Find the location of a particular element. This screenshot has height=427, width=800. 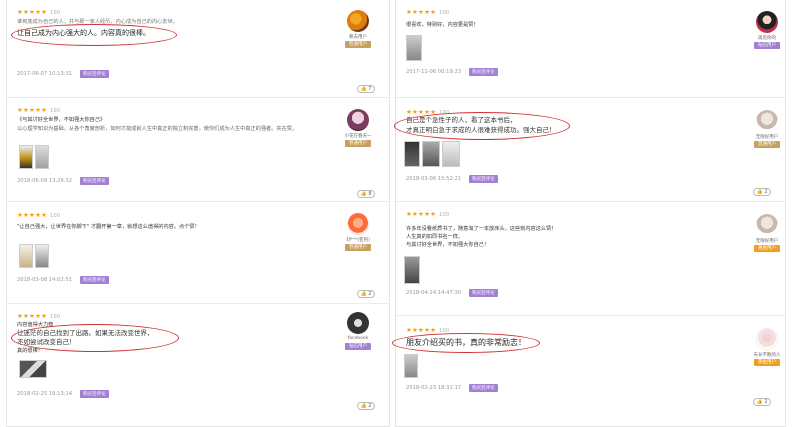

review-text: 与其讨好全世界，不如强大你自己！ is located at coordinates (448, 245).